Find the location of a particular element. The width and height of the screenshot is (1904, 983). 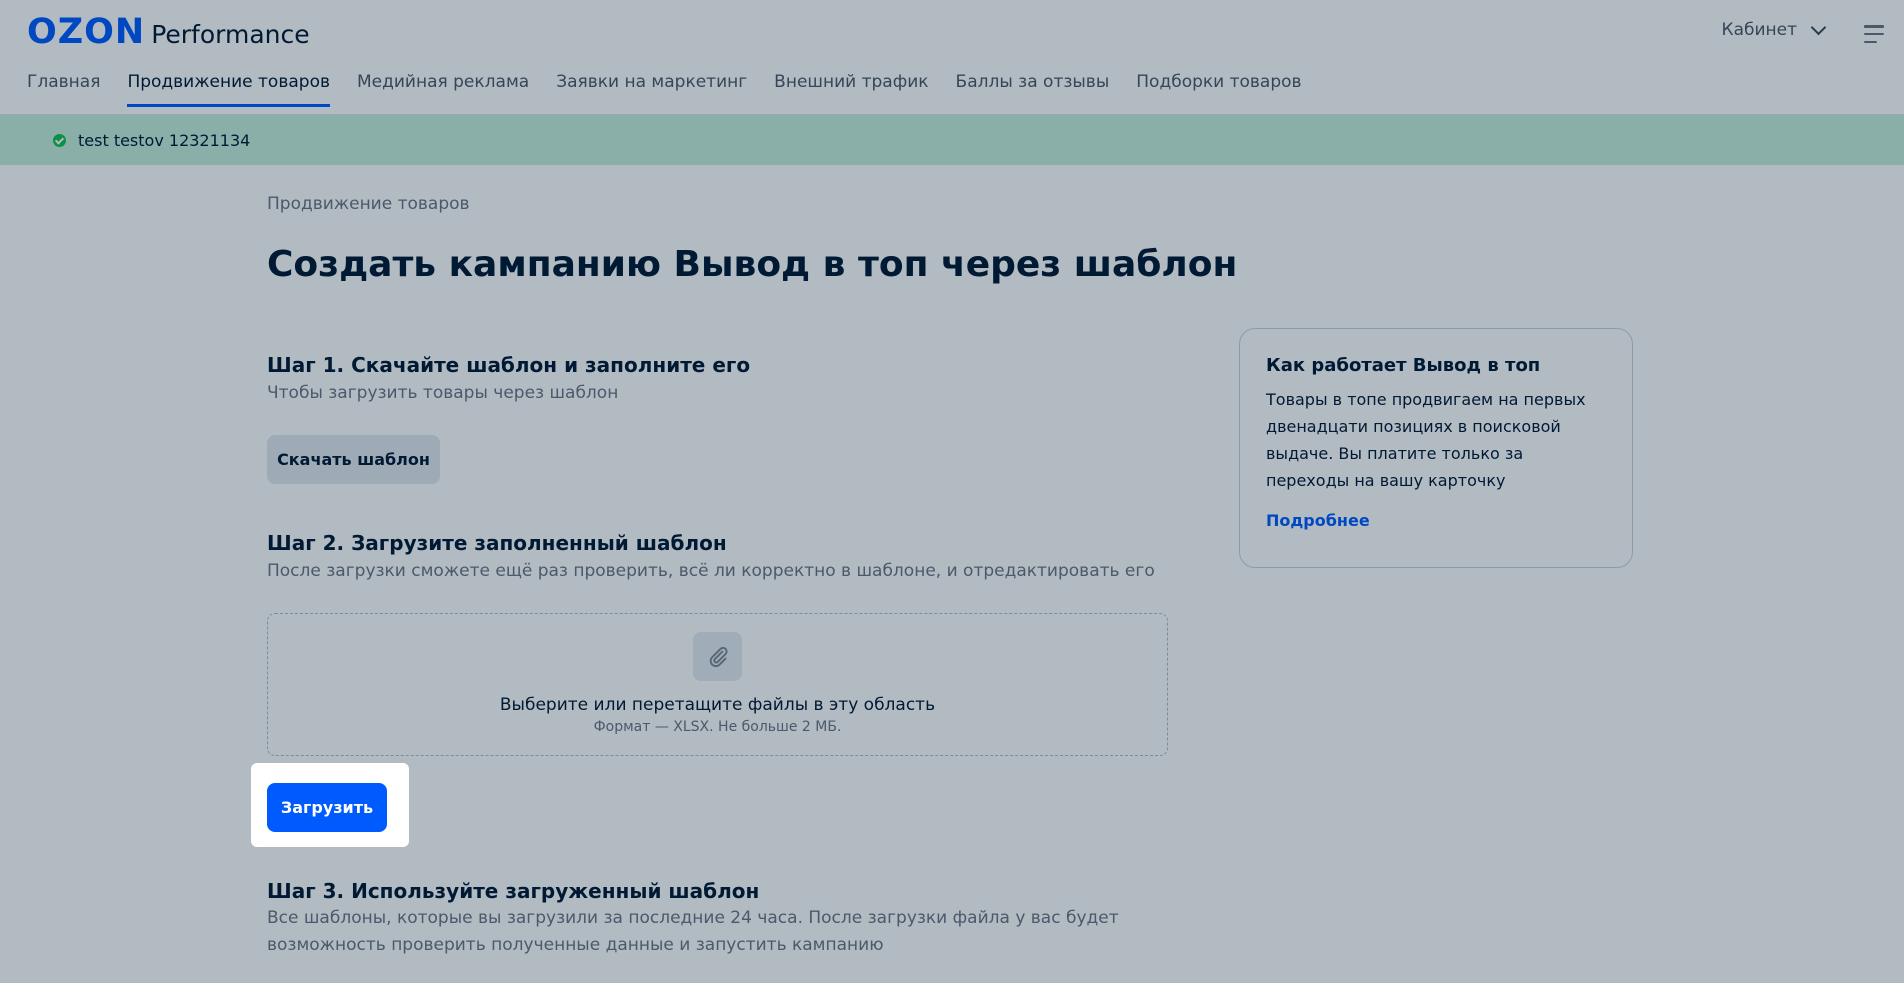

account-name: test testov 12321134 is located at coordinates (164, 140).